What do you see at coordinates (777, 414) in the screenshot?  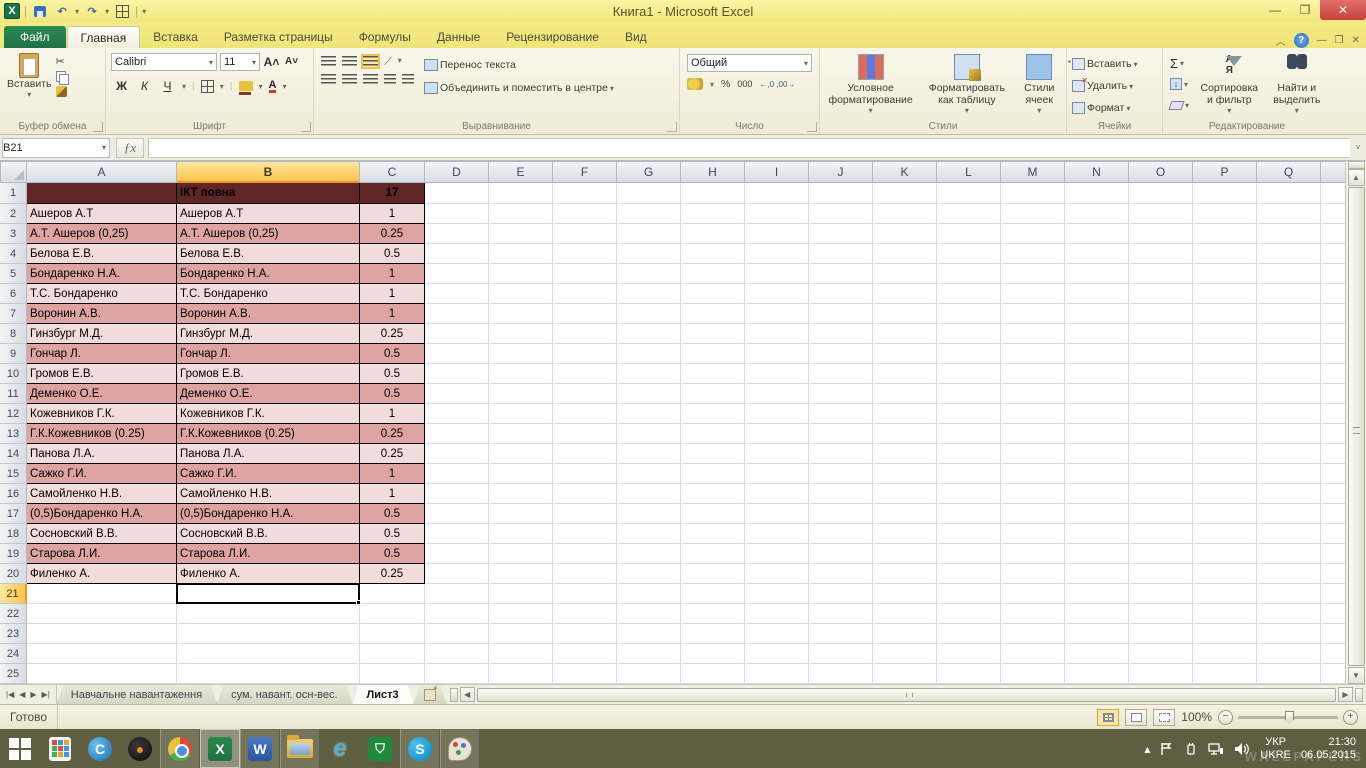 I see `cell-I12` at bounding box center [777, 414].